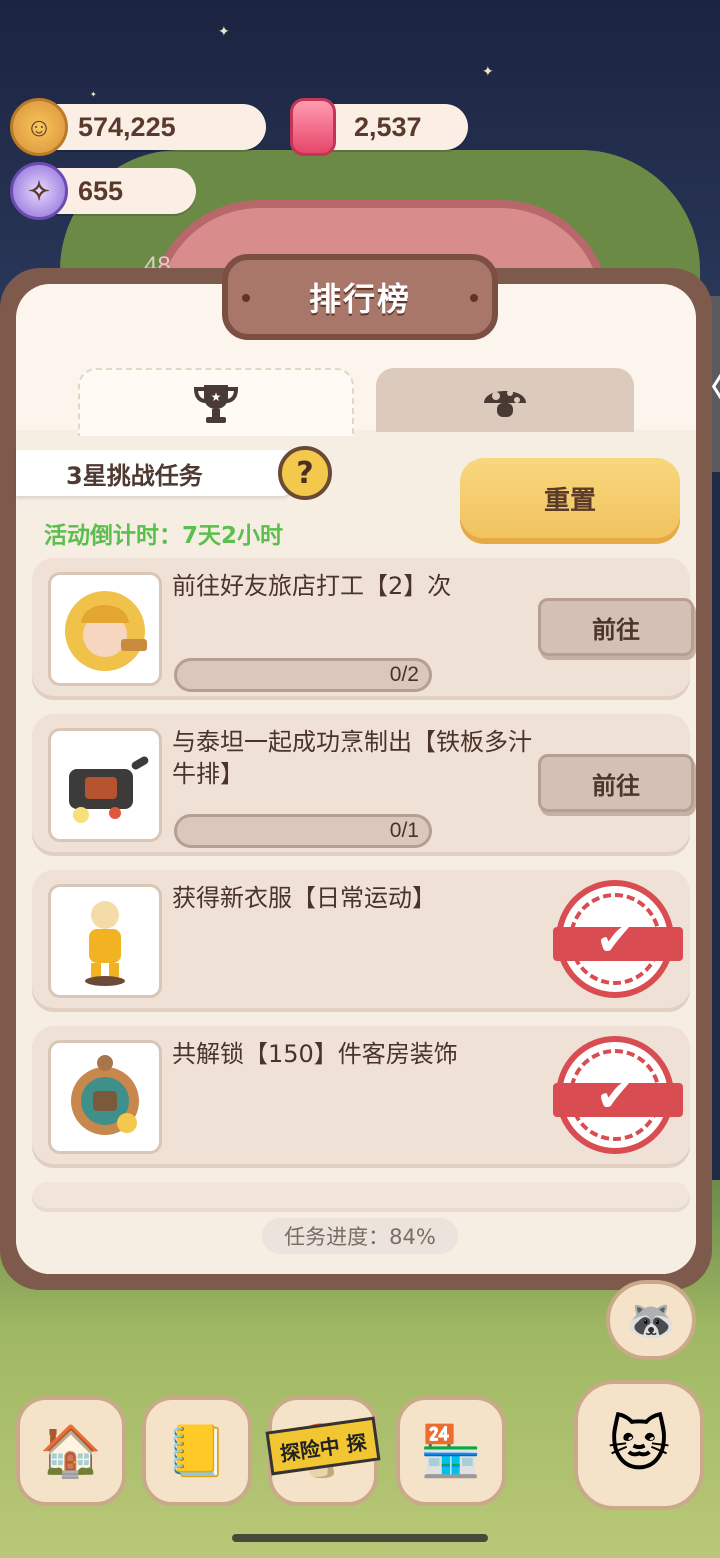  Describe the element at coordinates (361, 1097) in the screenshot. I see `task-card: 共解锁【150】件客房装饰 ✔` at that location.